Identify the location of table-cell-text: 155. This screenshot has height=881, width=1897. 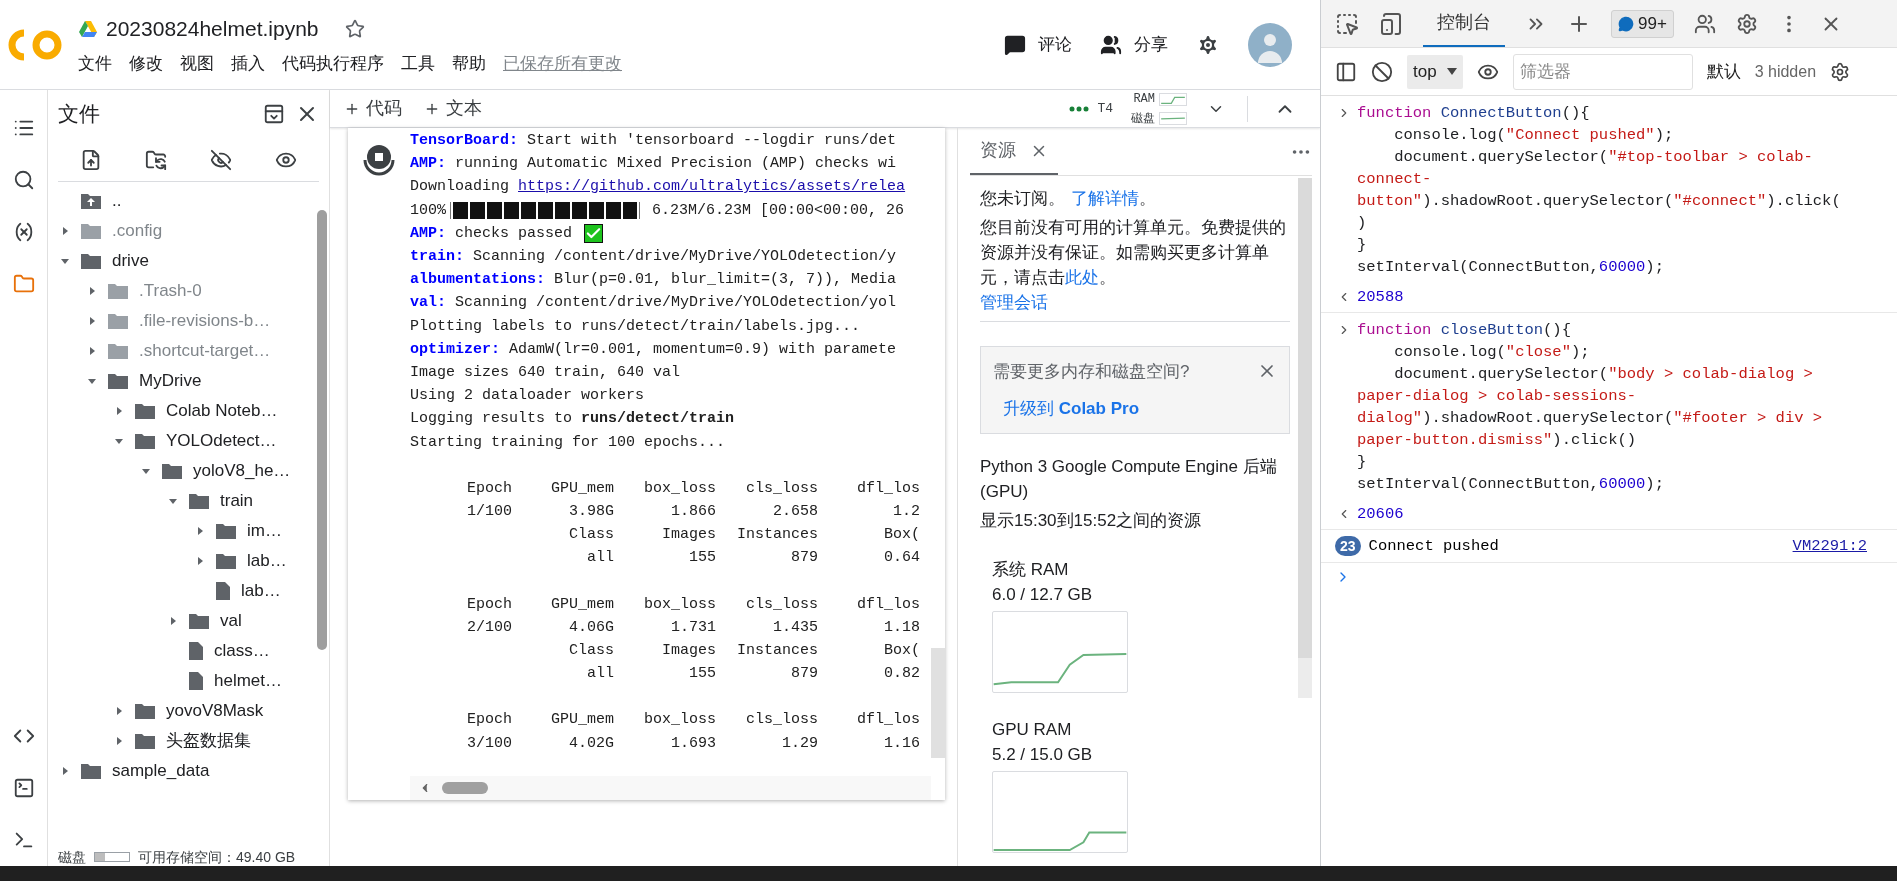
(702, 558).